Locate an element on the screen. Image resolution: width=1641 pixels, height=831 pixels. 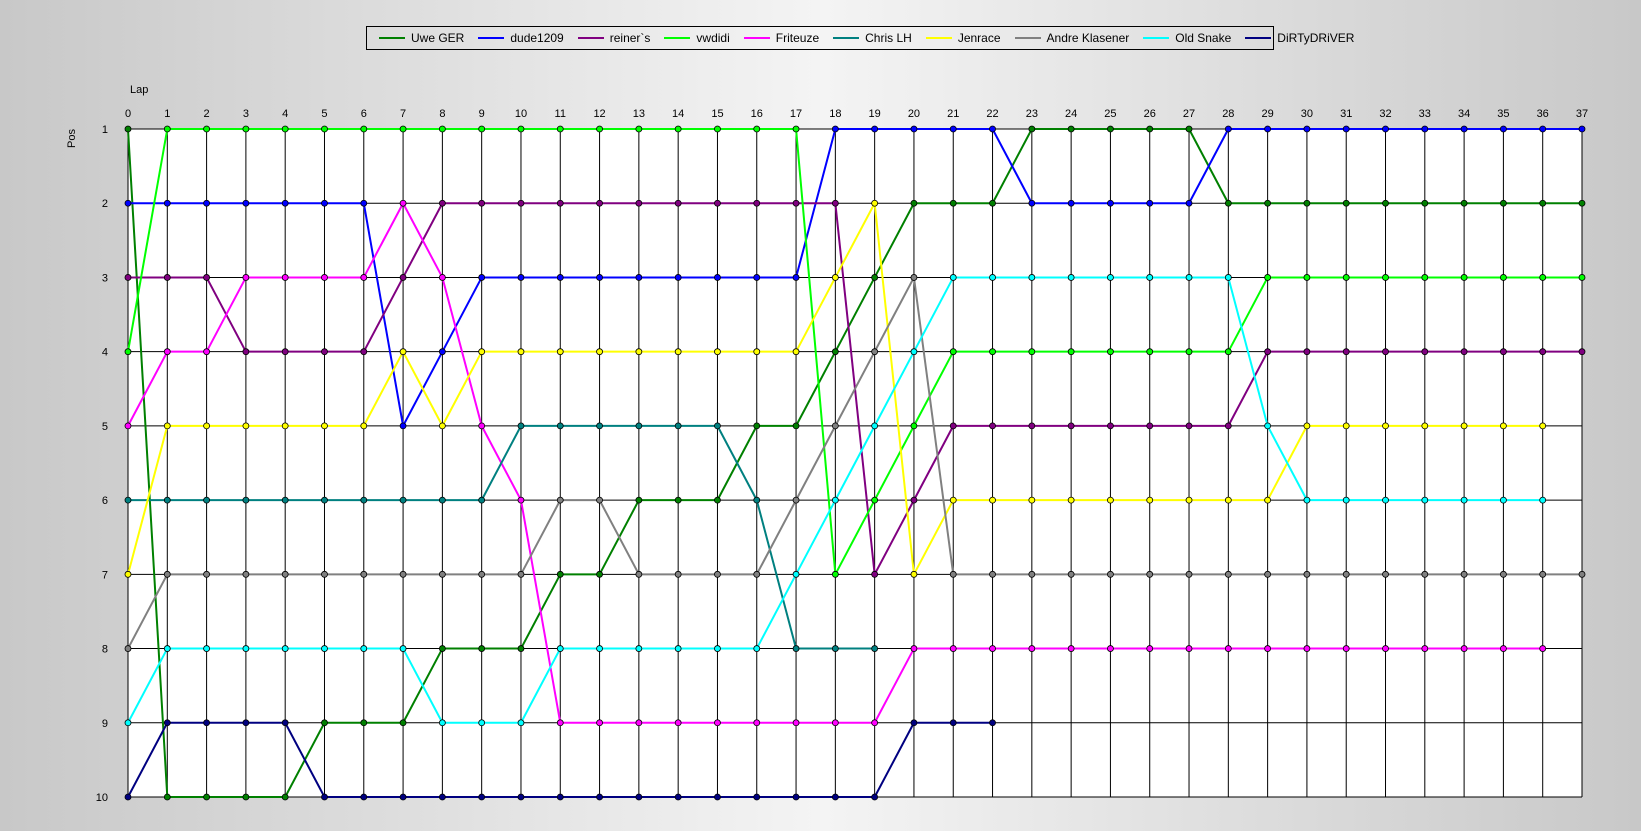
y-tick-label: 7 is located at coordinates (105, 575).